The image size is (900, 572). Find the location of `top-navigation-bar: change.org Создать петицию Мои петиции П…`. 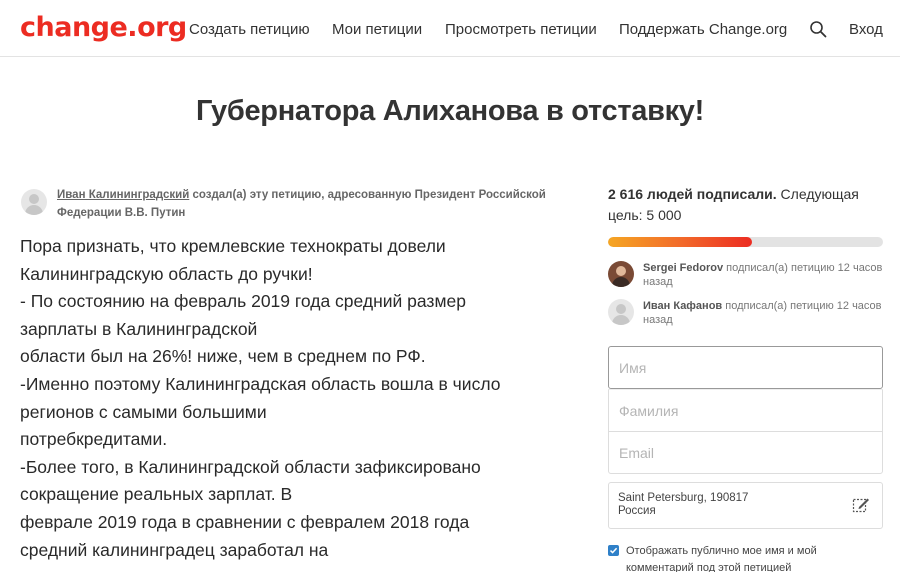

top-navigation-bar: change.org Создать петицию Мои петиции П… is located at coordinates (450, 28).